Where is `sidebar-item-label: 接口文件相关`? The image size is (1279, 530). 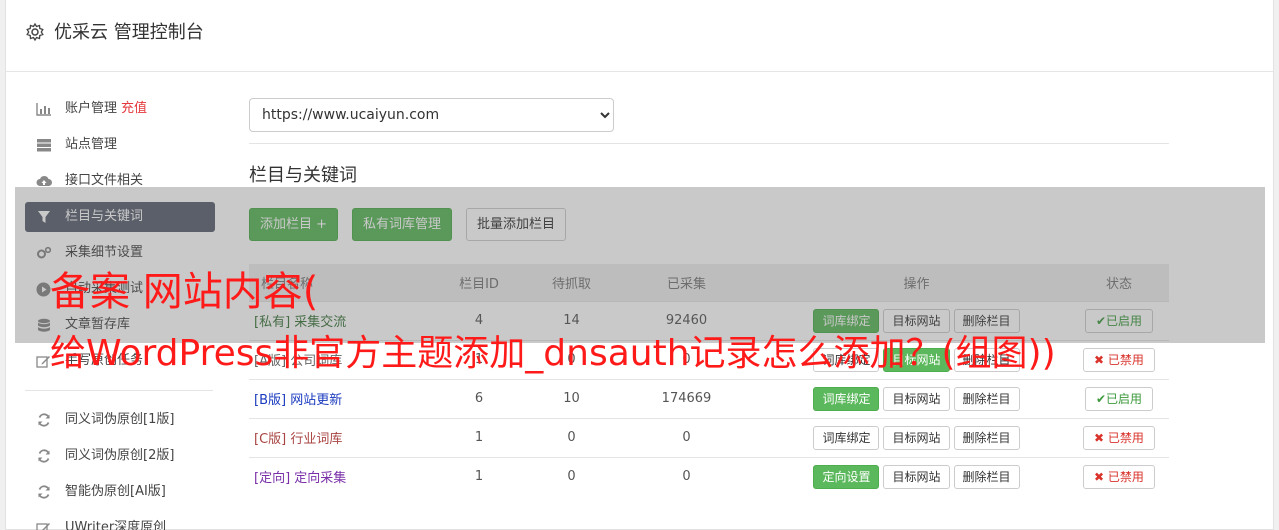 sidebar-item-label: 接口文件相关 is located at coordinates (104, 180).